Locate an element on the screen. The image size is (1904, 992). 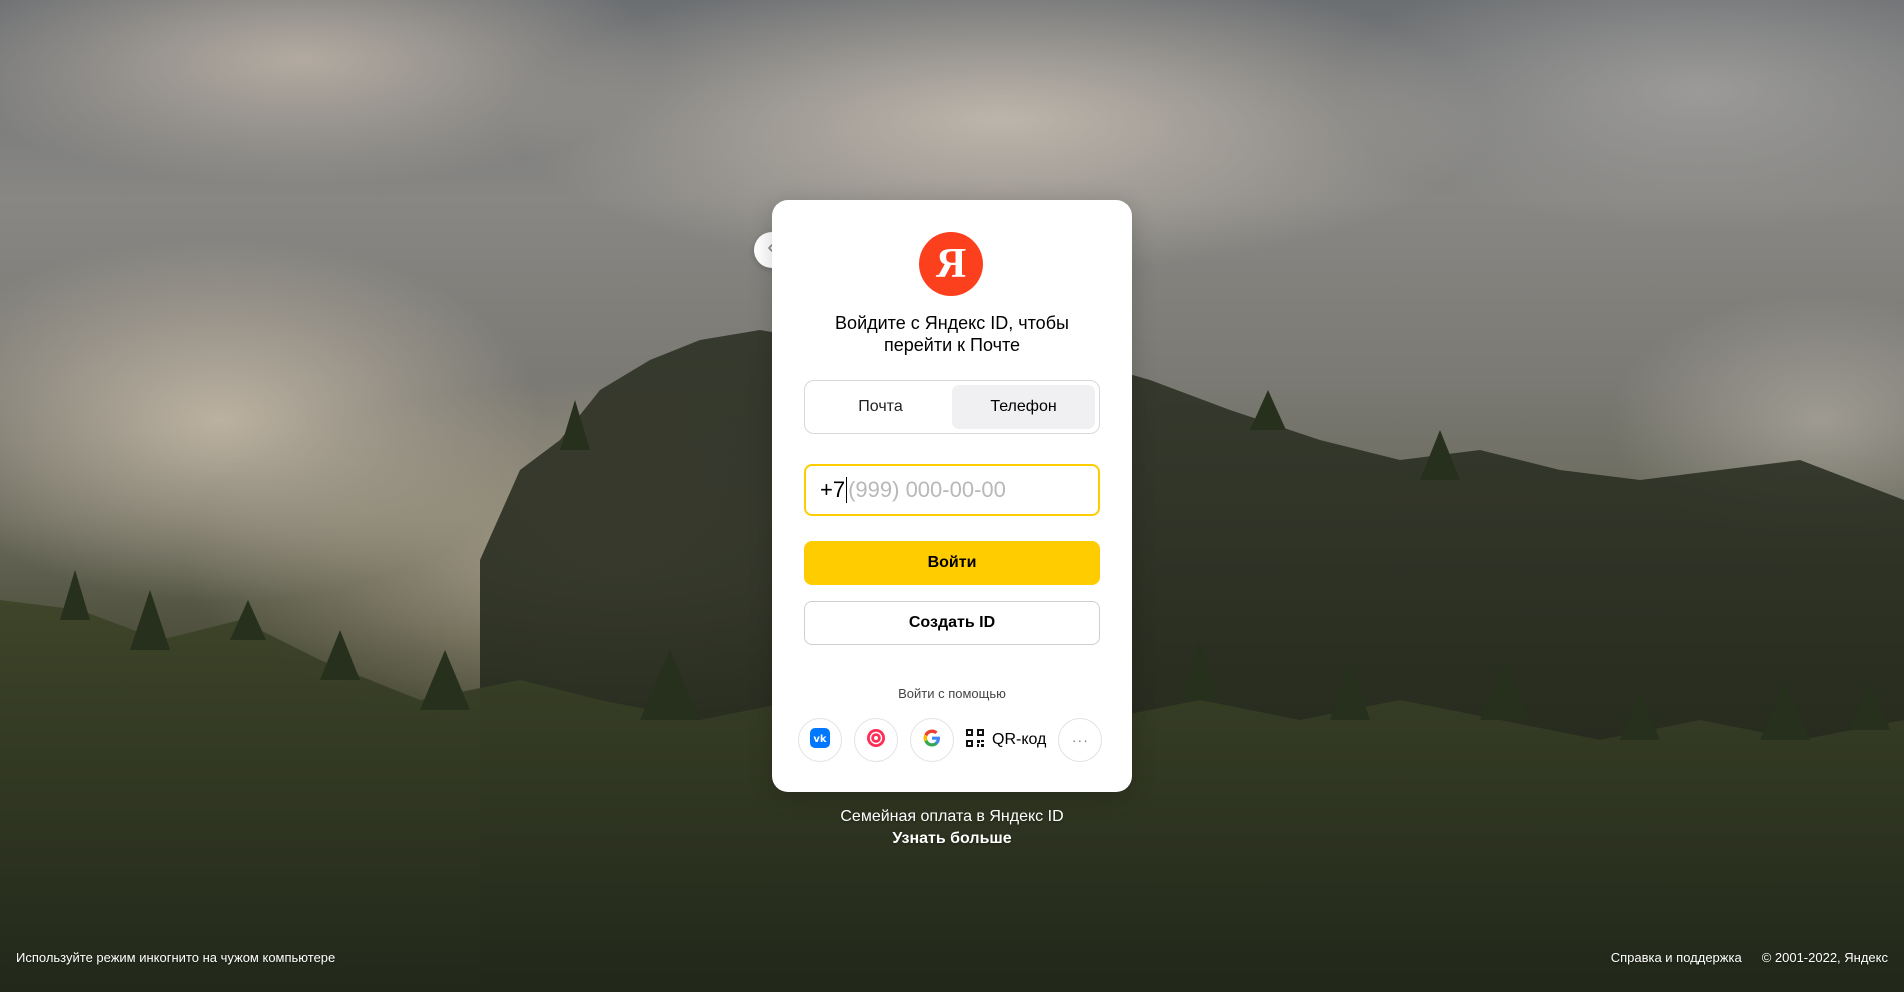
more-dots-icon: ··· is located at coordinates (1080, 740).